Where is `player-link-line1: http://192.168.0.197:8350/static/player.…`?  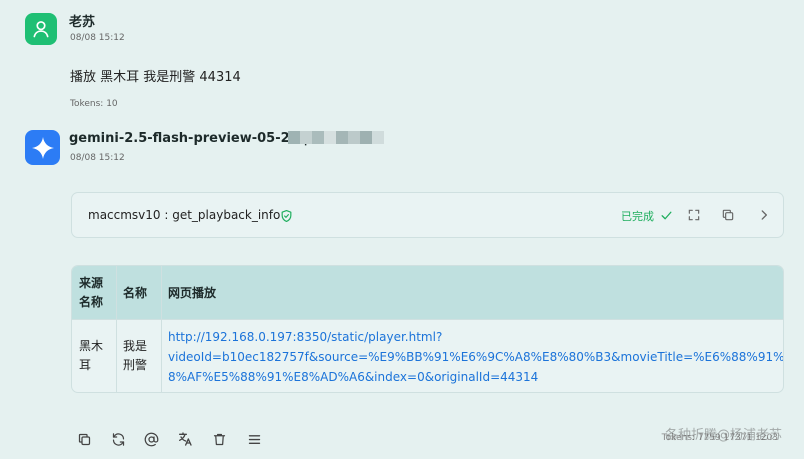 player-link-line1: http://192.168.0.197:8350/static/player.… is located at coordinates (305, 337).